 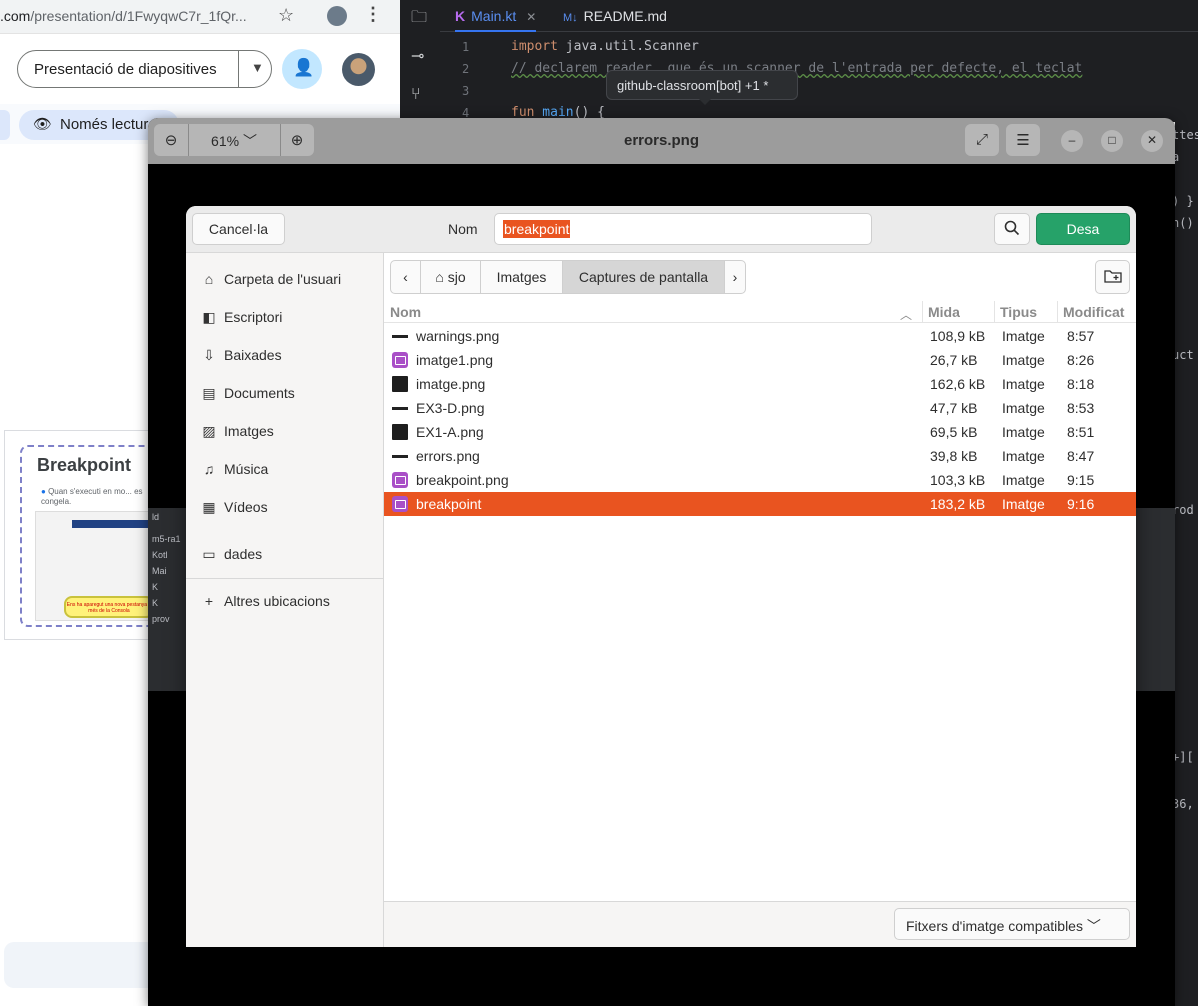 I want to click on sidebar-item-dades: ▭ dades, so click(x=284, y=555).